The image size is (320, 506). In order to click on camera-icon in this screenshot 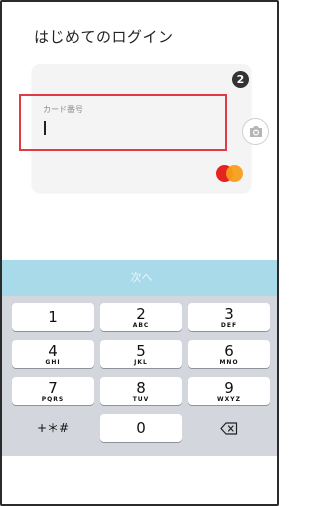, I will do `click(256, 131)`.